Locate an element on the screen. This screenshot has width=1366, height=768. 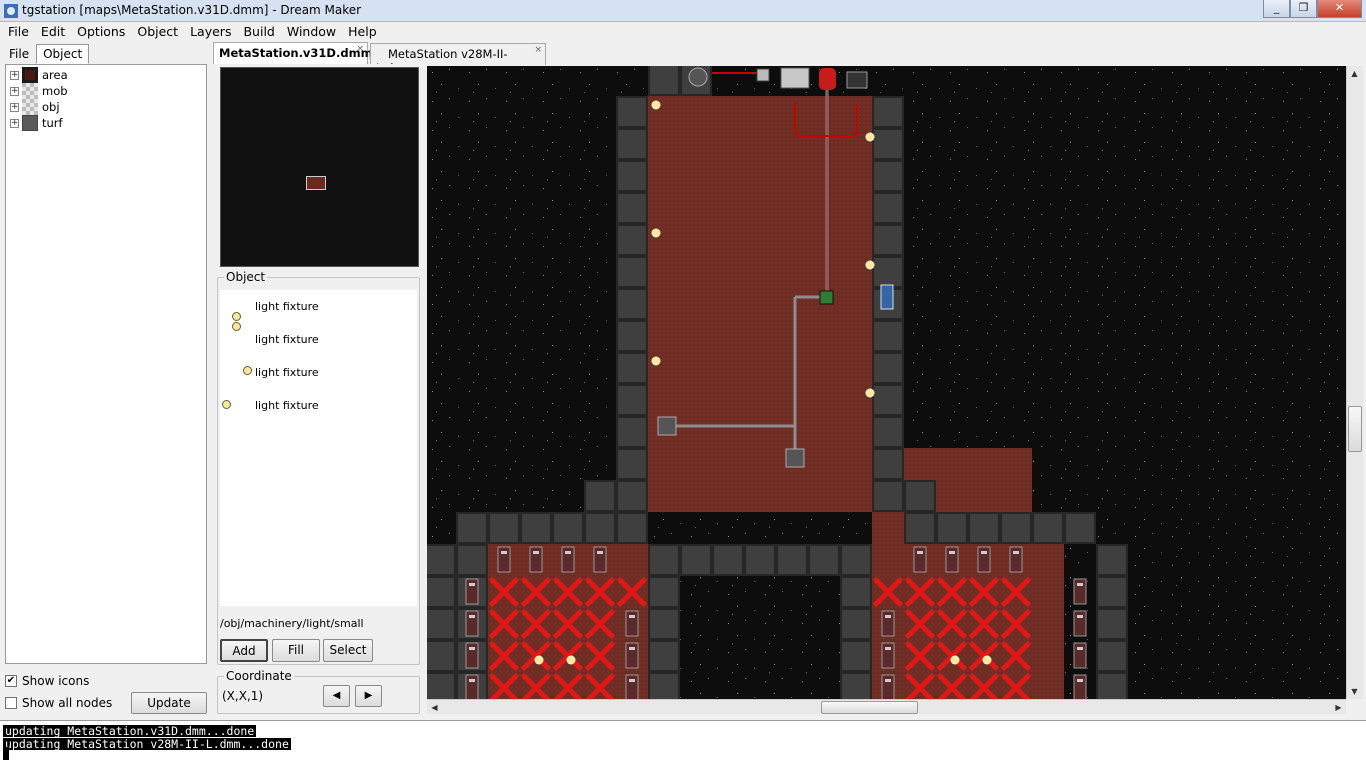
show-icons-label: Show icons is located at coordinates (56, 681).